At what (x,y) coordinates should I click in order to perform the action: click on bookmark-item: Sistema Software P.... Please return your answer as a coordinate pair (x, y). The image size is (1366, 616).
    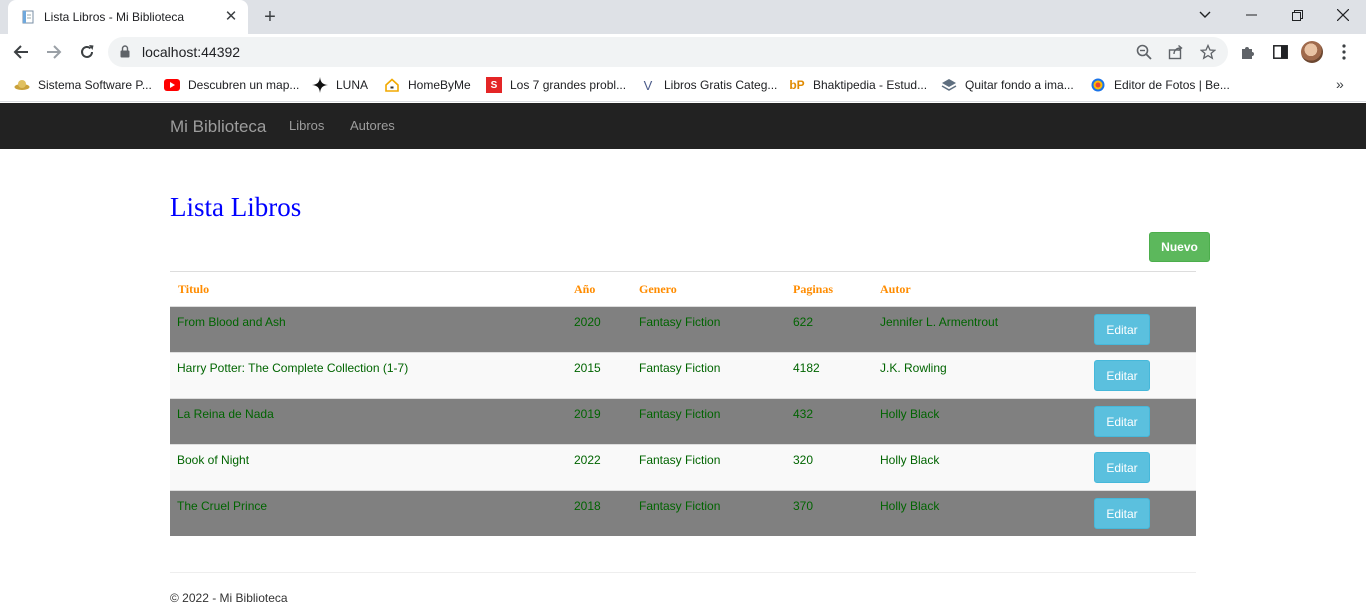
    Looking at the image, I should click on (83, 85).